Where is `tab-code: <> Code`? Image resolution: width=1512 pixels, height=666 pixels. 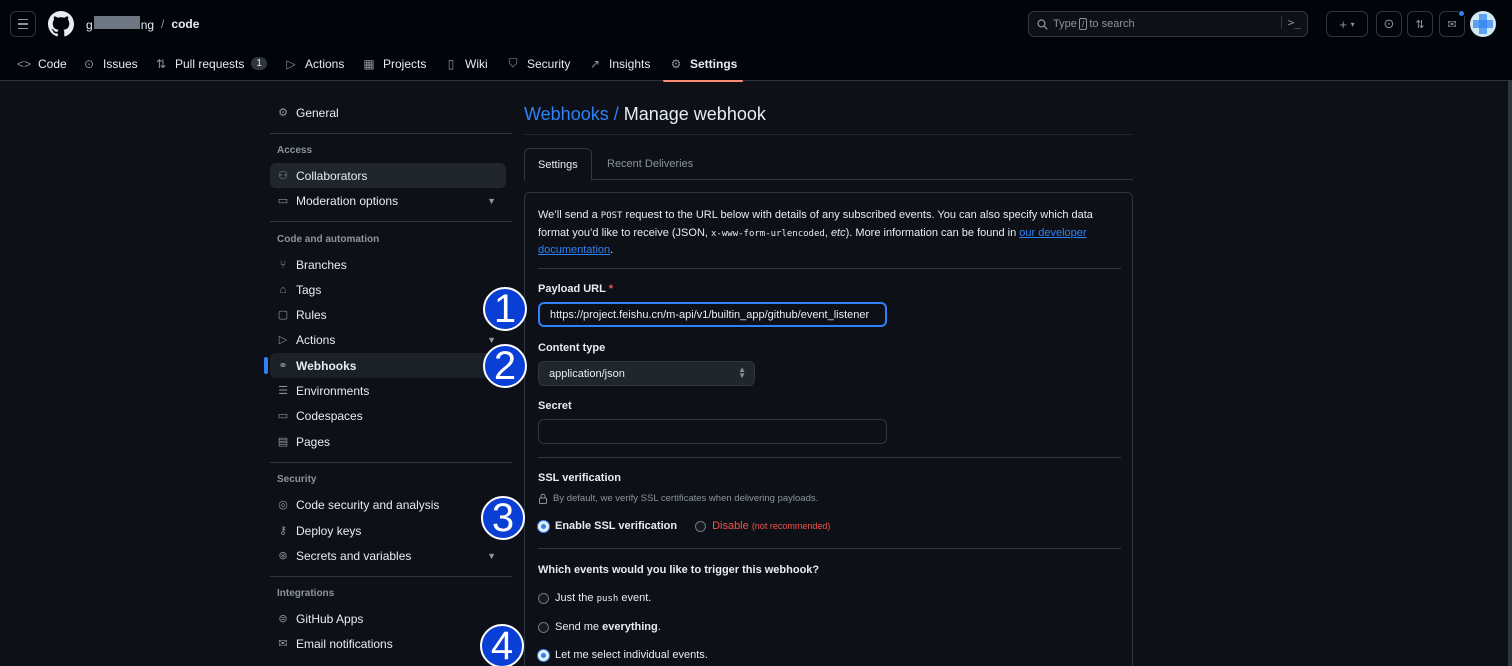
tab-code: <> Code is located at coordinates (42, 63).